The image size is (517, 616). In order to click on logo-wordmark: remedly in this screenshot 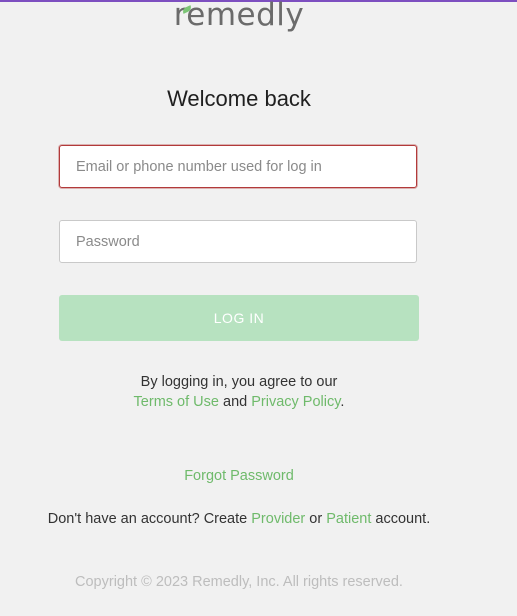, I will do `click(239, 15)`.